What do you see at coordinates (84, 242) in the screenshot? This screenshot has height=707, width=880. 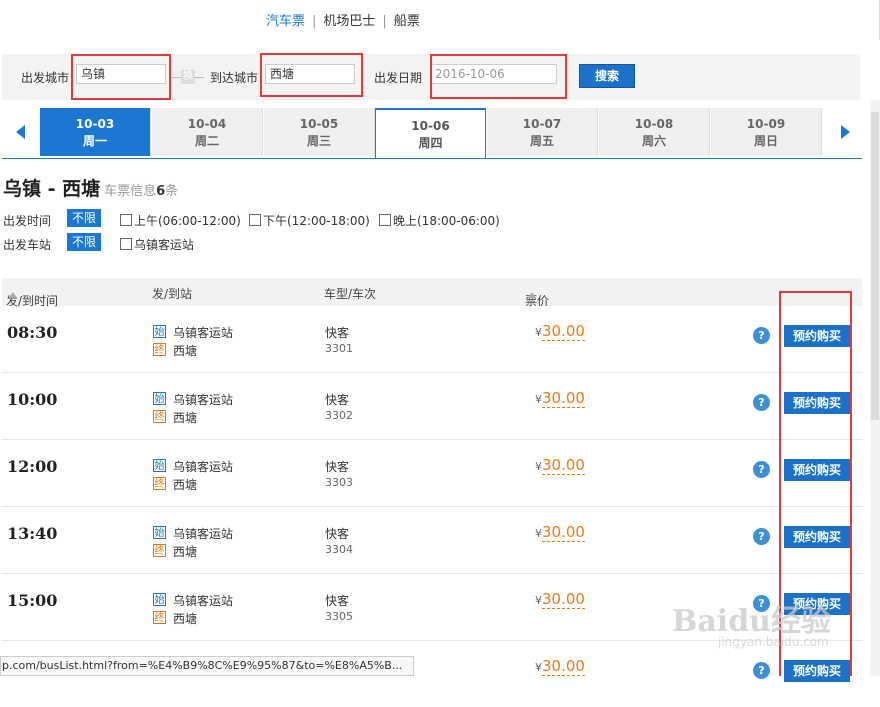 I see `station-unlimited-button: 不限` at bounding box center [84, 242].